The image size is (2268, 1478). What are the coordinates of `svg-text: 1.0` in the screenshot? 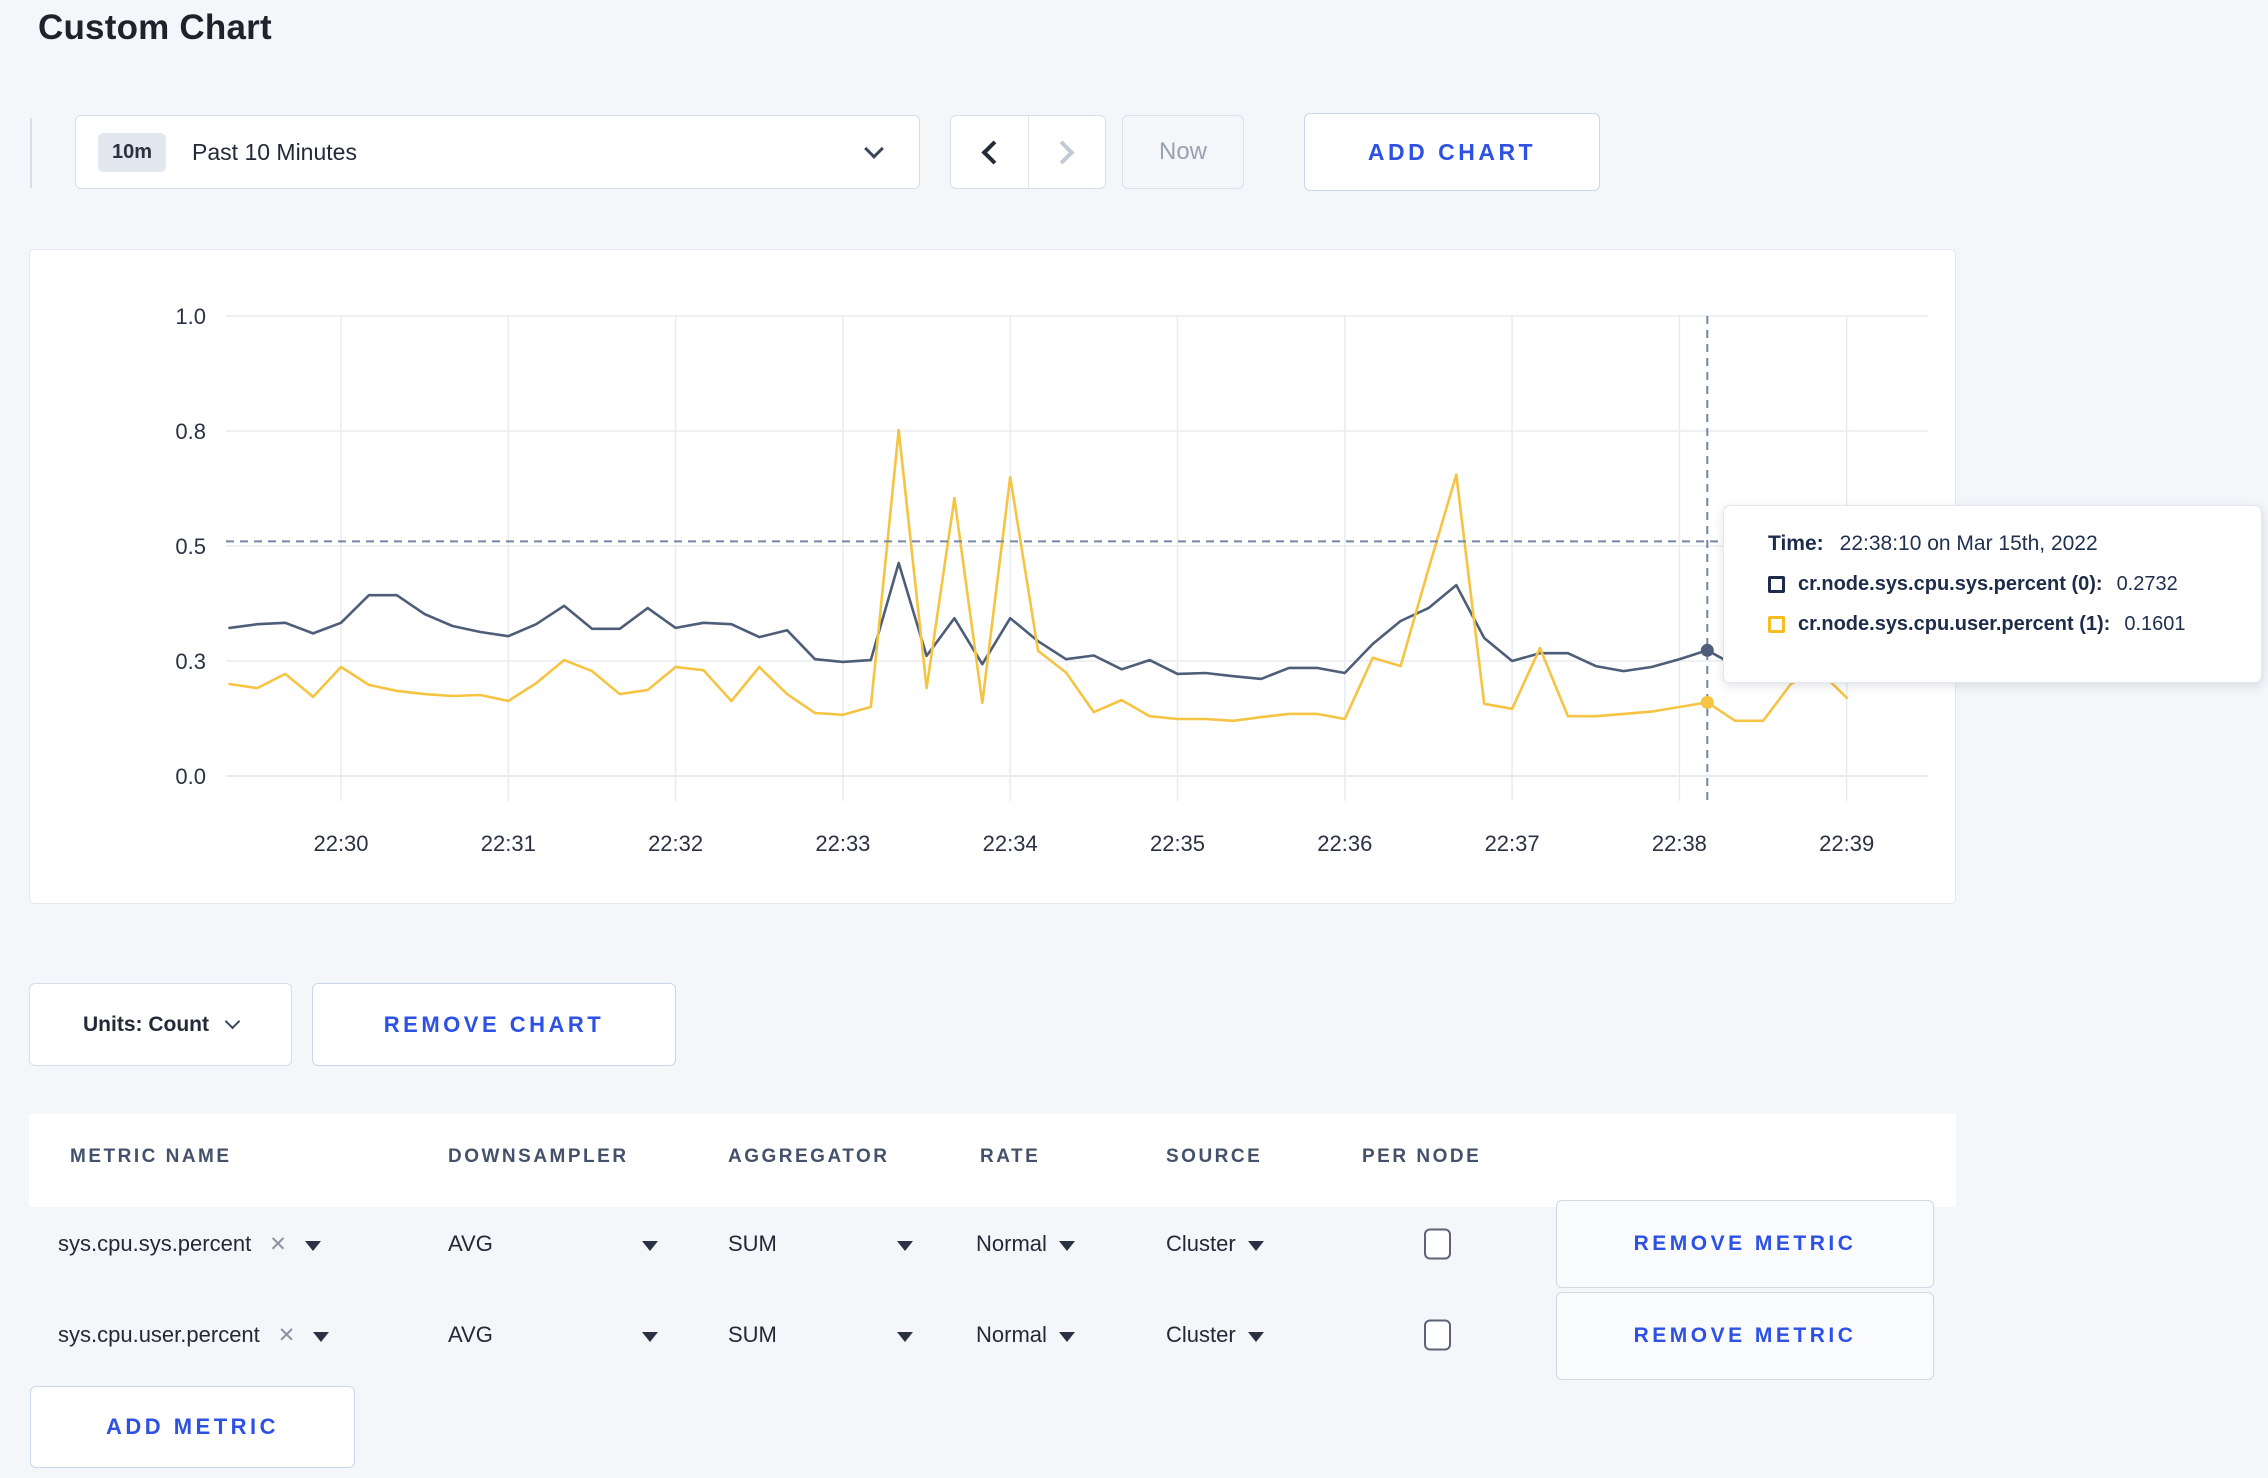 It's located at (190, 316).